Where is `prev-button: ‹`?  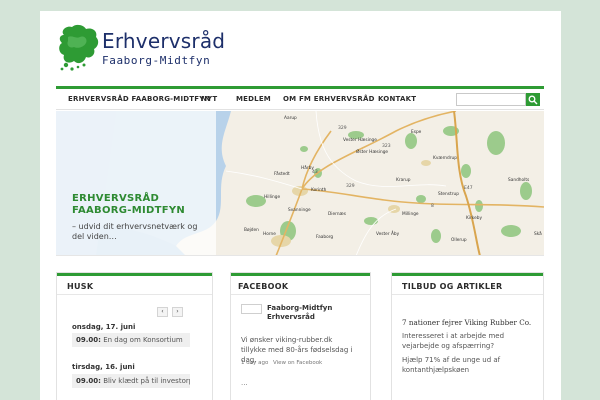
prev-button: ‹ is located at coordinates (162, 312).